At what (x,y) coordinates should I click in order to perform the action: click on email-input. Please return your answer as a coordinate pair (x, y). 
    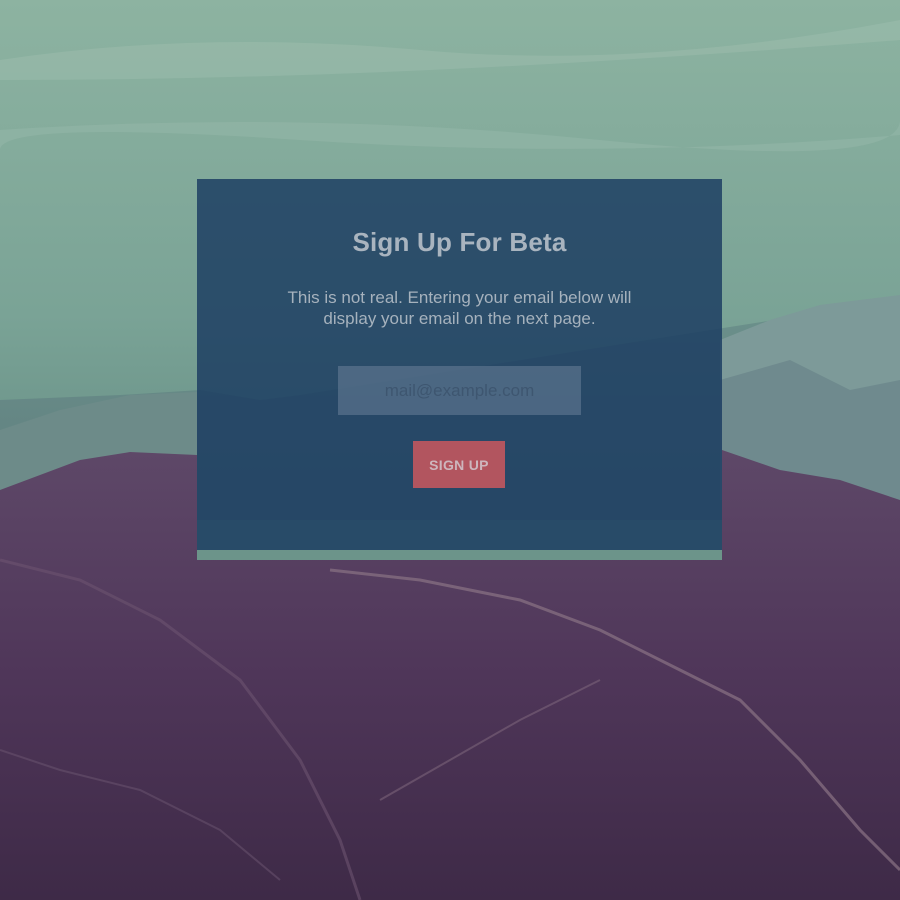
    Looking at the image, I should click on (459, 390).